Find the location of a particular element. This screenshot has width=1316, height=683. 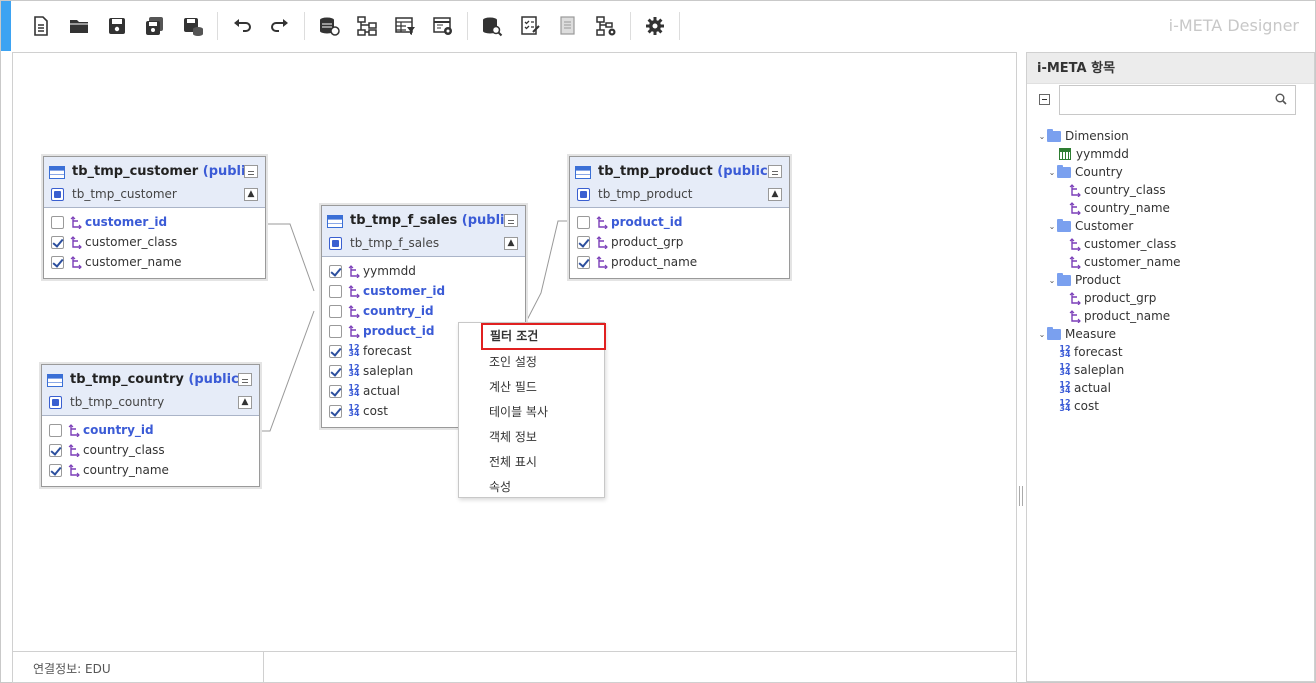

tree-node-forecast: 12 34 forecast is located at coordinates (1172, 352).